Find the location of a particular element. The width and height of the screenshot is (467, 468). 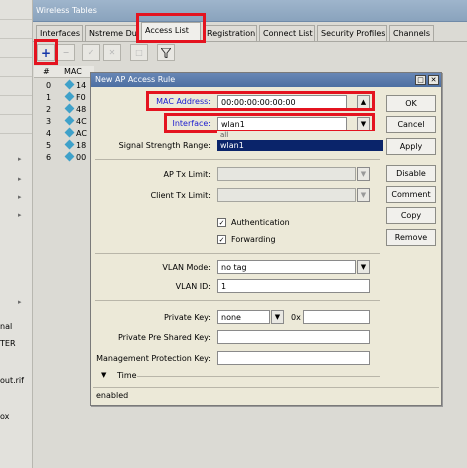

comment-button: □ is located at coordinates (139, 52).